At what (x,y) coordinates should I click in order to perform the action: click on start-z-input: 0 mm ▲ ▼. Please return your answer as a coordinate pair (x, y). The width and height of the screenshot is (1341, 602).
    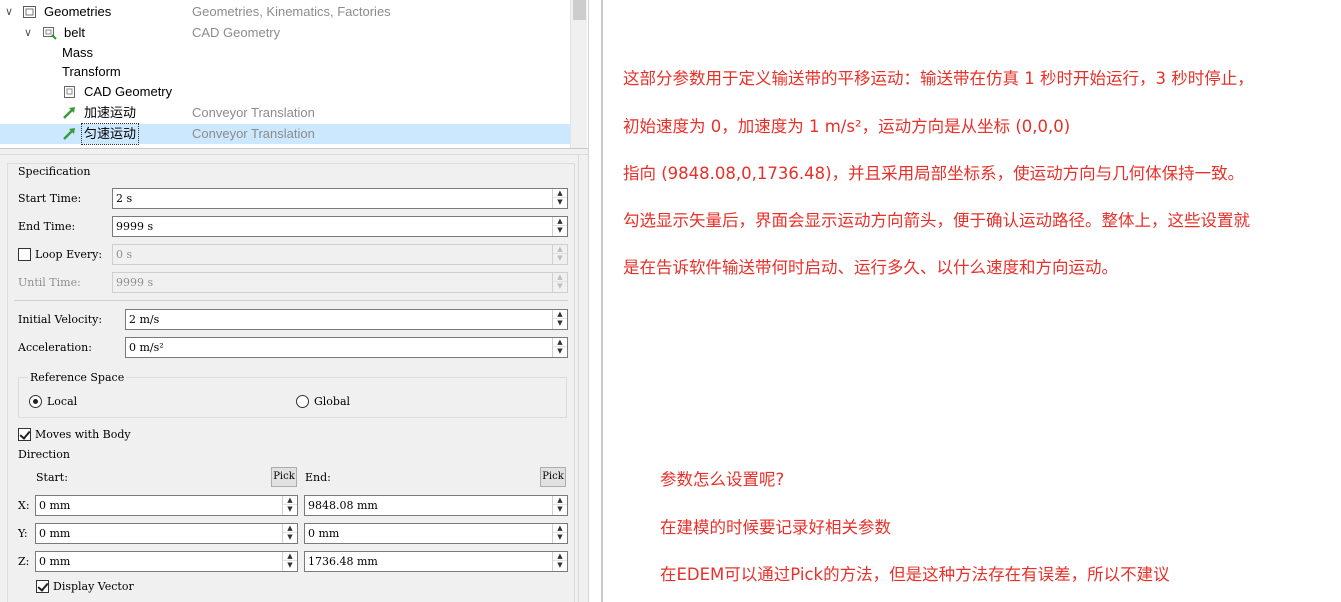
    Looking at the image, I should click on (166, 561).